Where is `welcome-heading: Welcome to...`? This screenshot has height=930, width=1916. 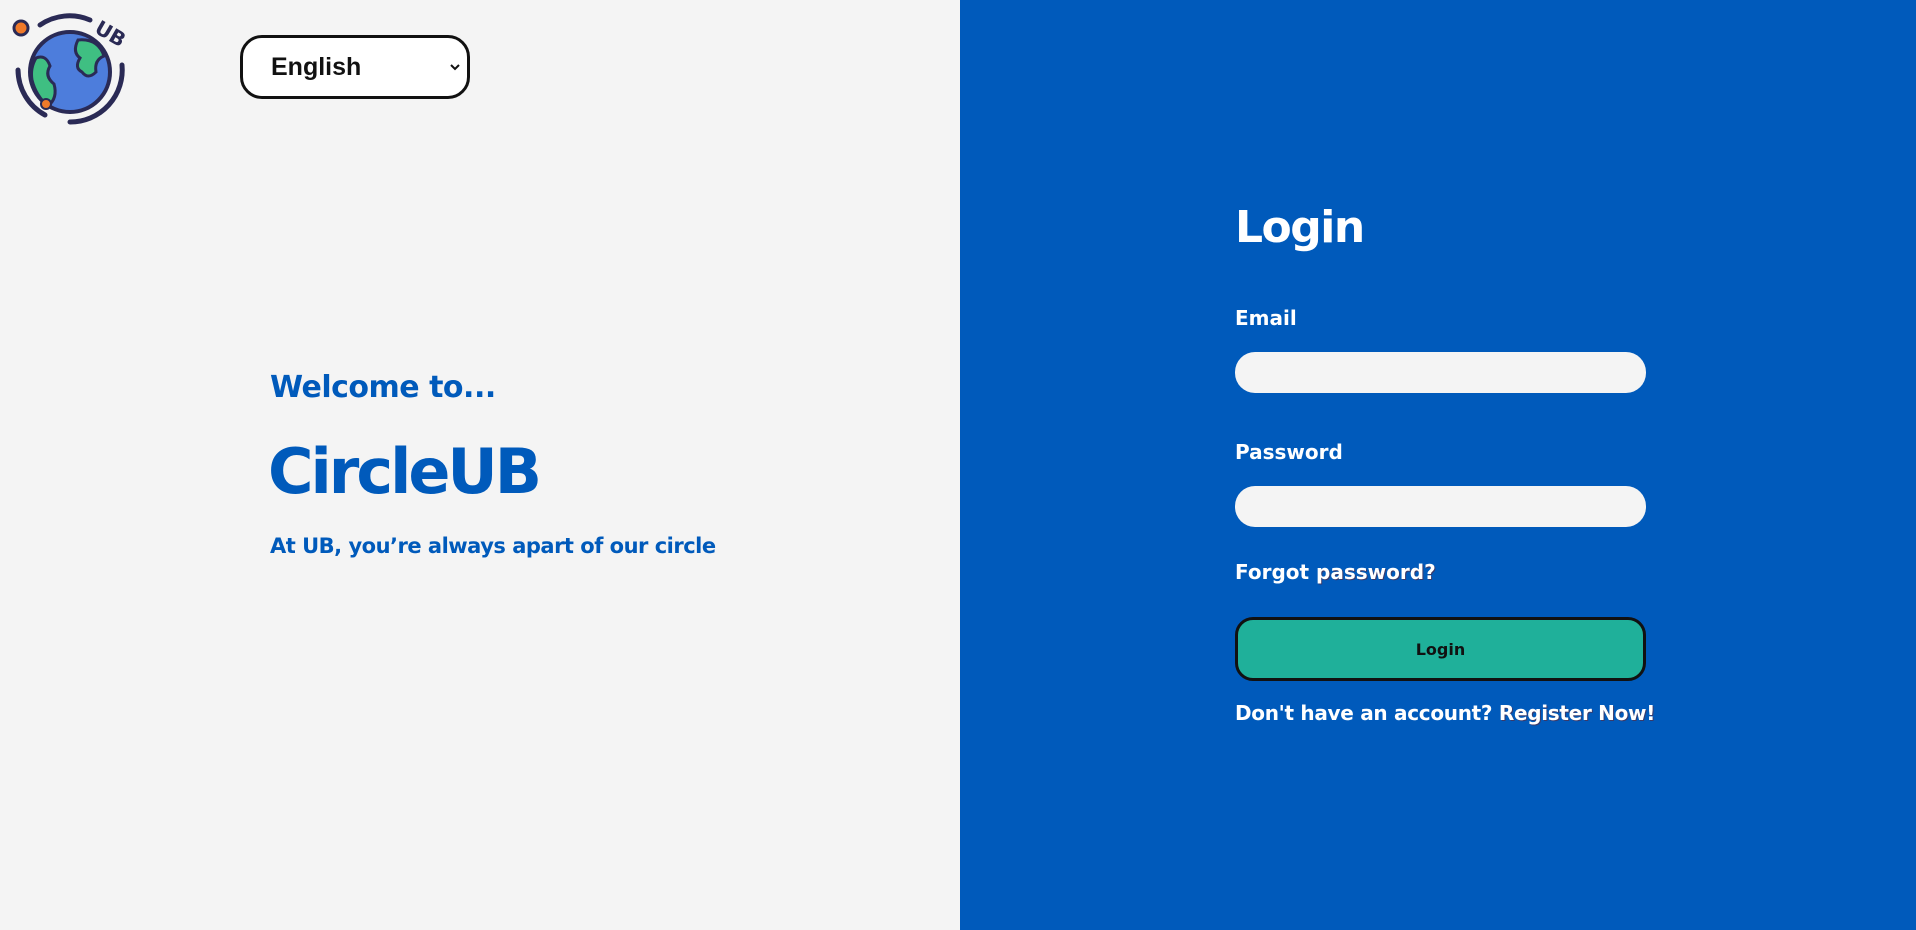
welcome-heading: Welcome to... is located at coordinates (383, 387).